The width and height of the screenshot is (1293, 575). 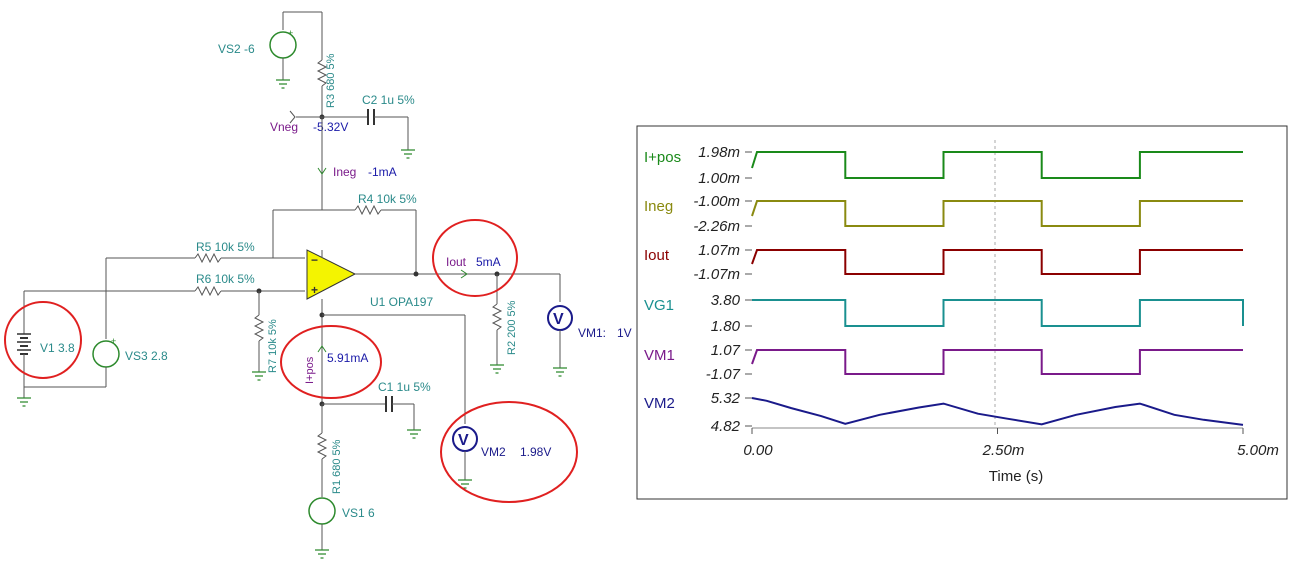 I want to click on y-tick-top: 1.07m, so click(x=719, y=250).